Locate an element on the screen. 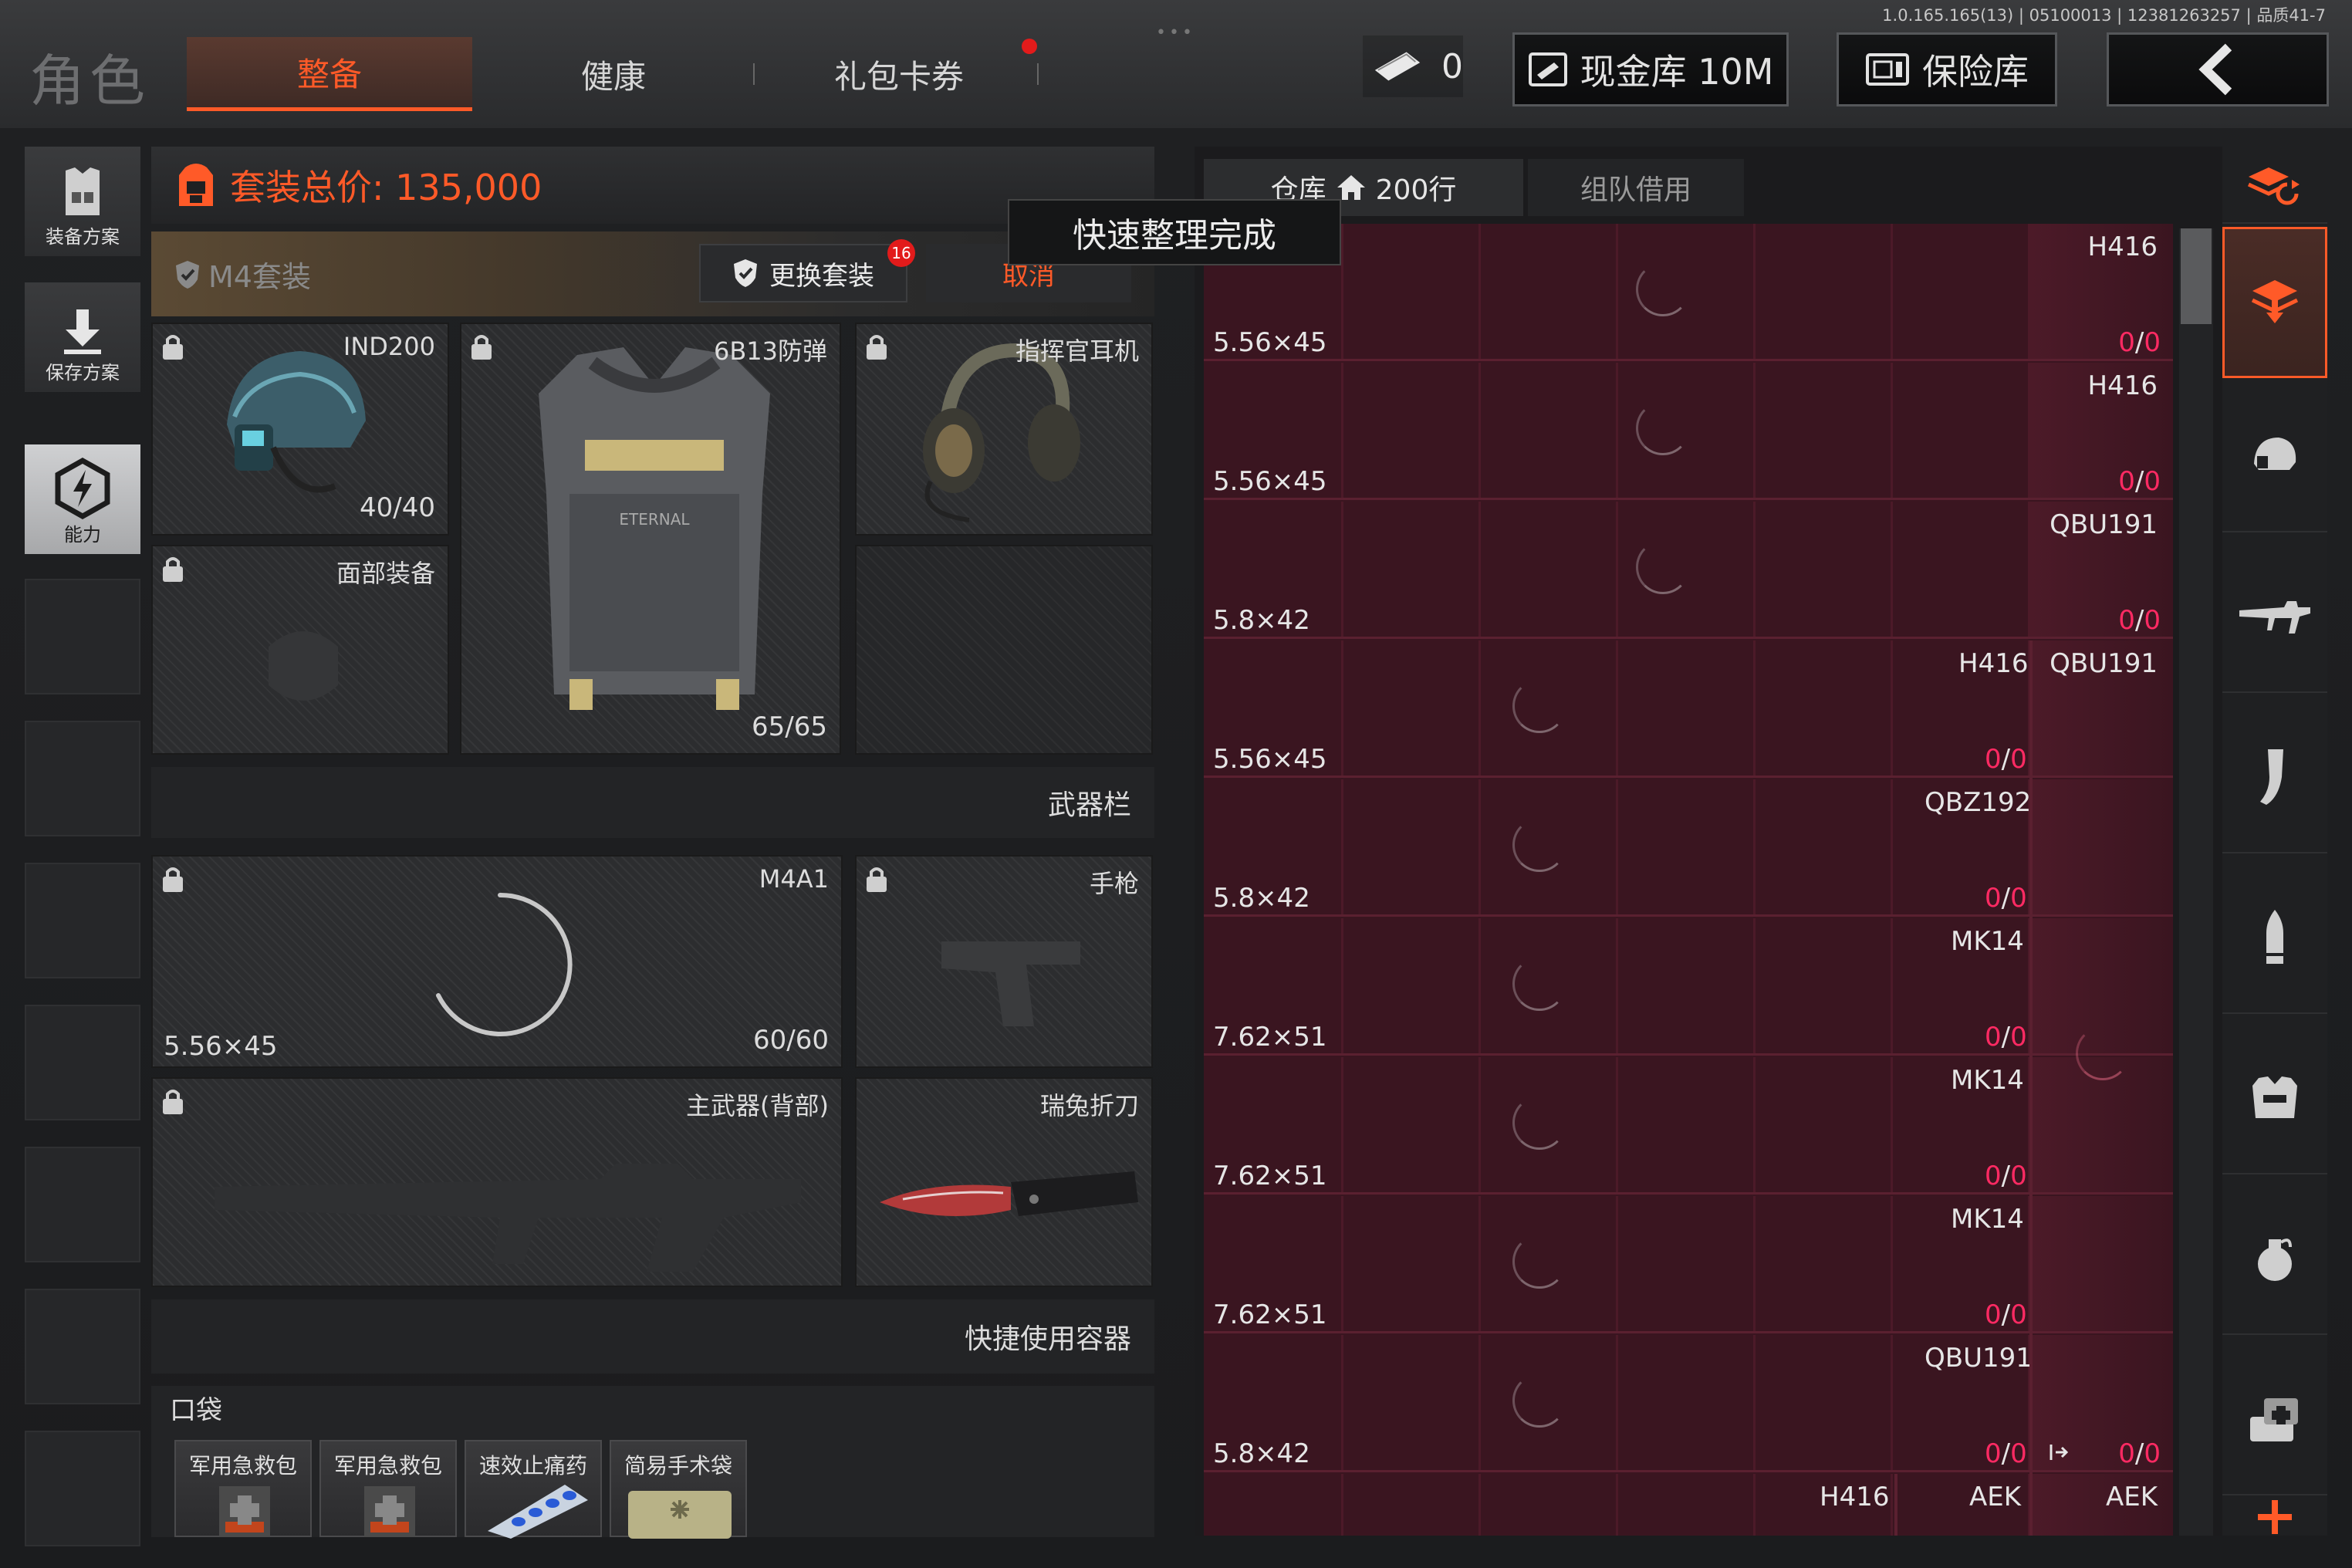 Image resolution: width=2352 pixels, height=1568 pixels. back-button is located at coordinates (2218, 69).